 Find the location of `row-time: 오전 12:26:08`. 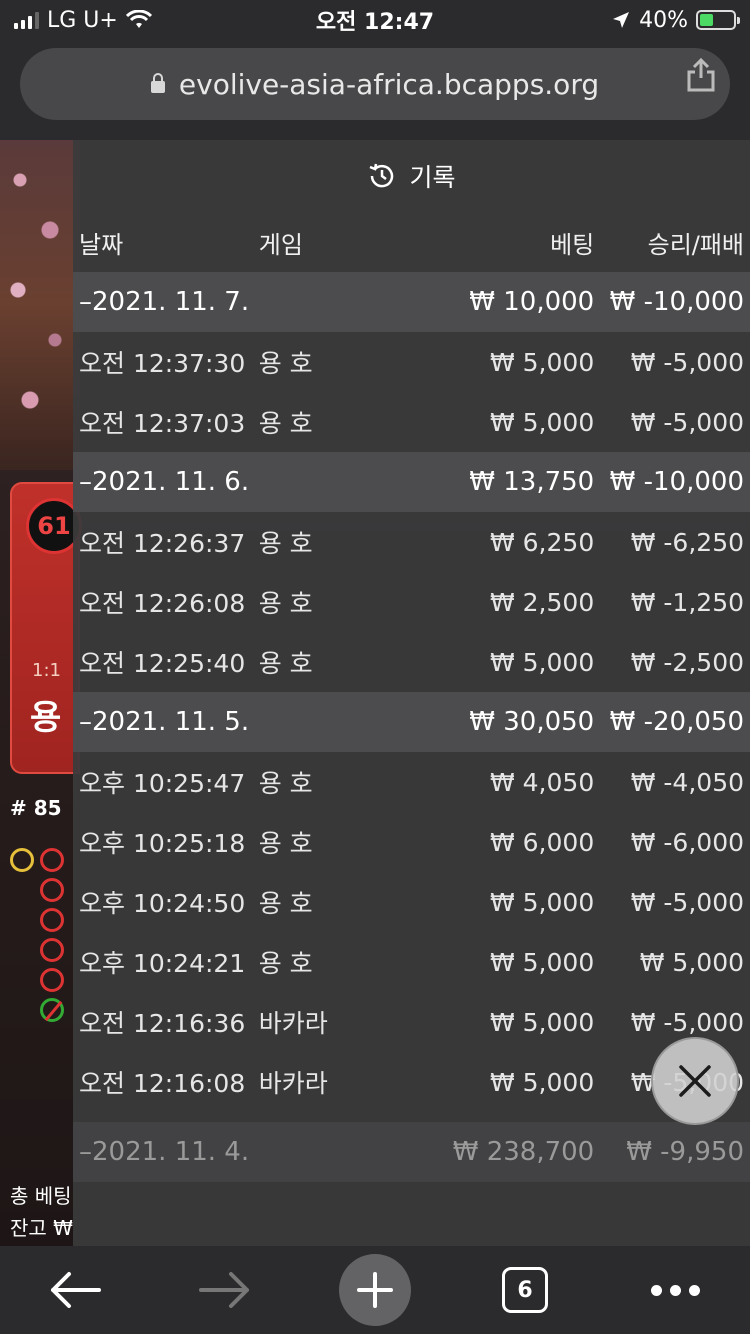

row-time: 오전 12:26:08 is located at coordinates (162, 603).